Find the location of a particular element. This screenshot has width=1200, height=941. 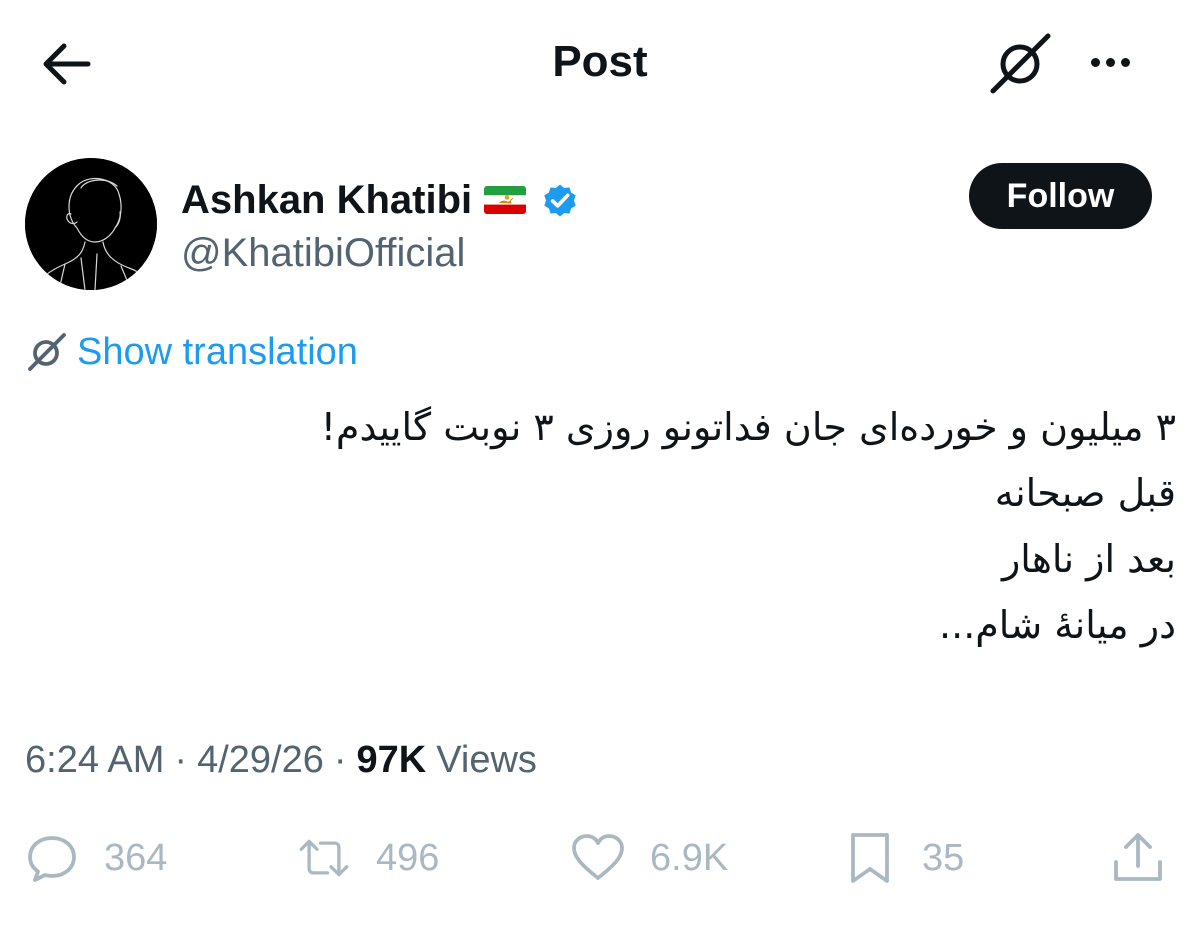

repost-icon is located at coordinates (324, 858).